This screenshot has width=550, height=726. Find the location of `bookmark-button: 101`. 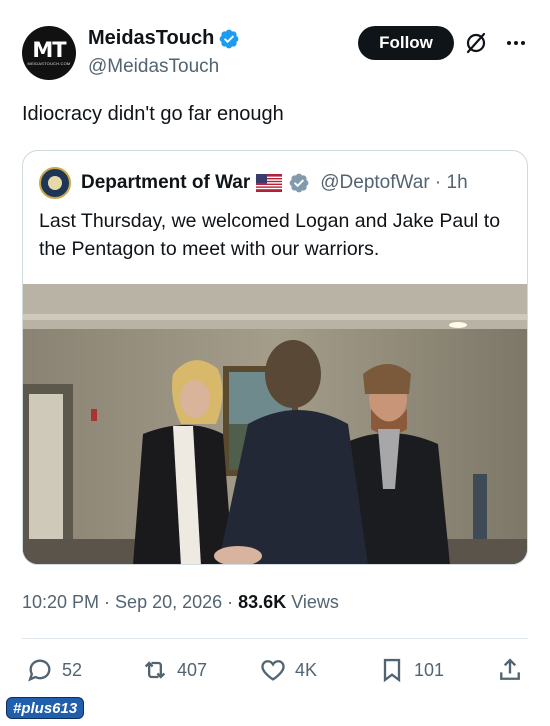

bookmark-button: 101 is located at coordinates (411, 670).